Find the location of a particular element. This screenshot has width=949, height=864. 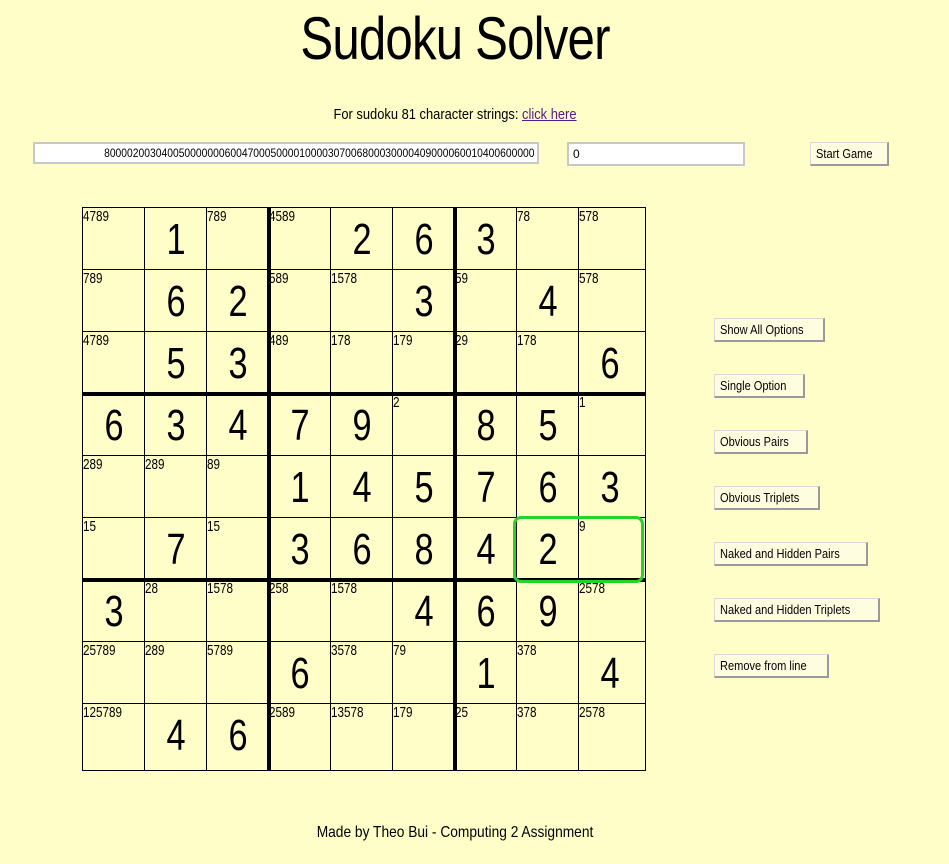

sudoku-cell-r9c1: 125789 is located at coordinates (114, 735).